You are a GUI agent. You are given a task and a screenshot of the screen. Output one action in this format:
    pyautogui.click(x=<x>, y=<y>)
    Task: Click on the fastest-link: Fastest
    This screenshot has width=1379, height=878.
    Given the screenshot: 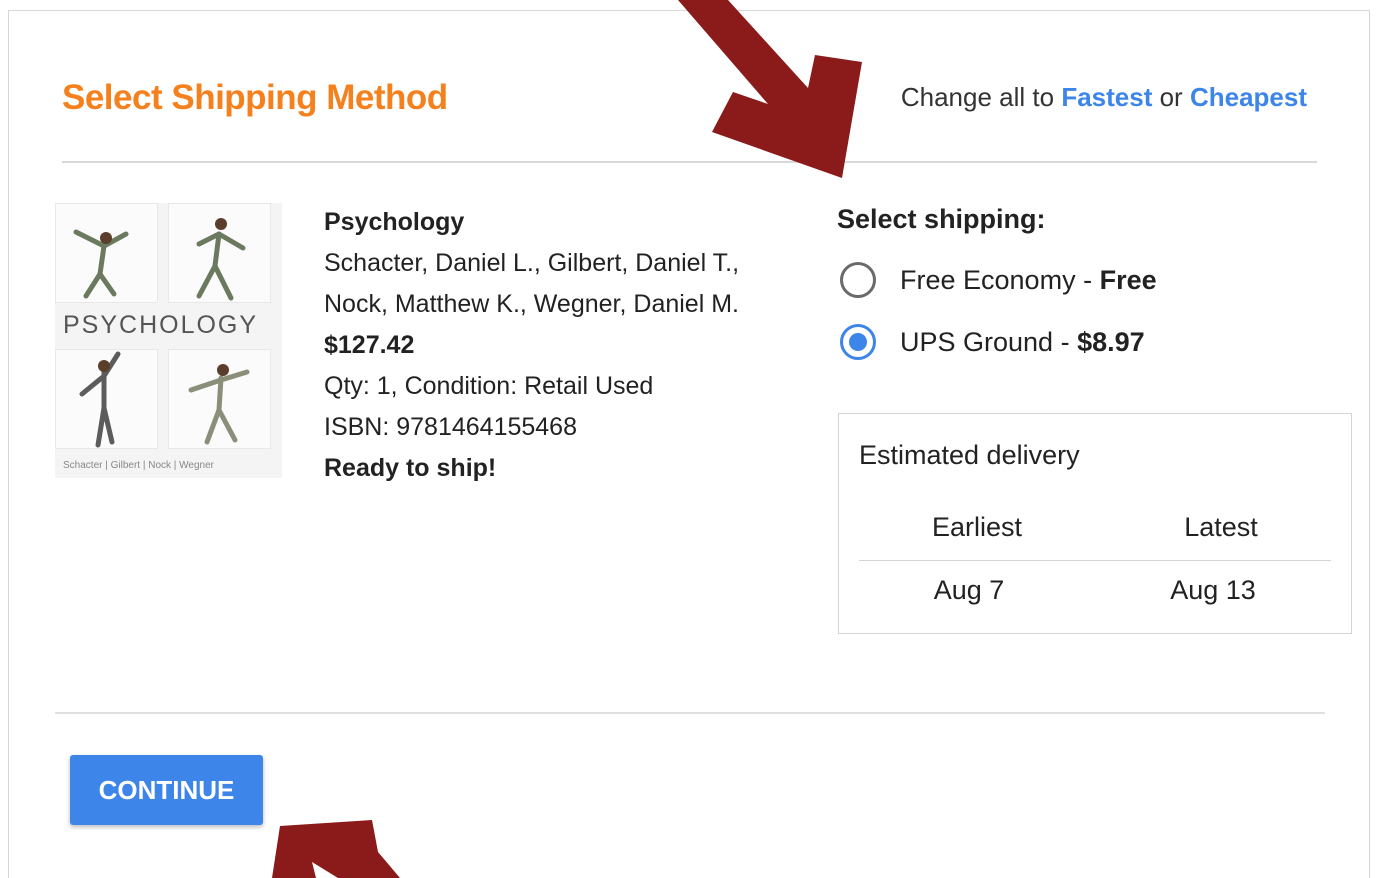 What is the action you would take?
    pyautogui.click(x=1106, y=97)
    